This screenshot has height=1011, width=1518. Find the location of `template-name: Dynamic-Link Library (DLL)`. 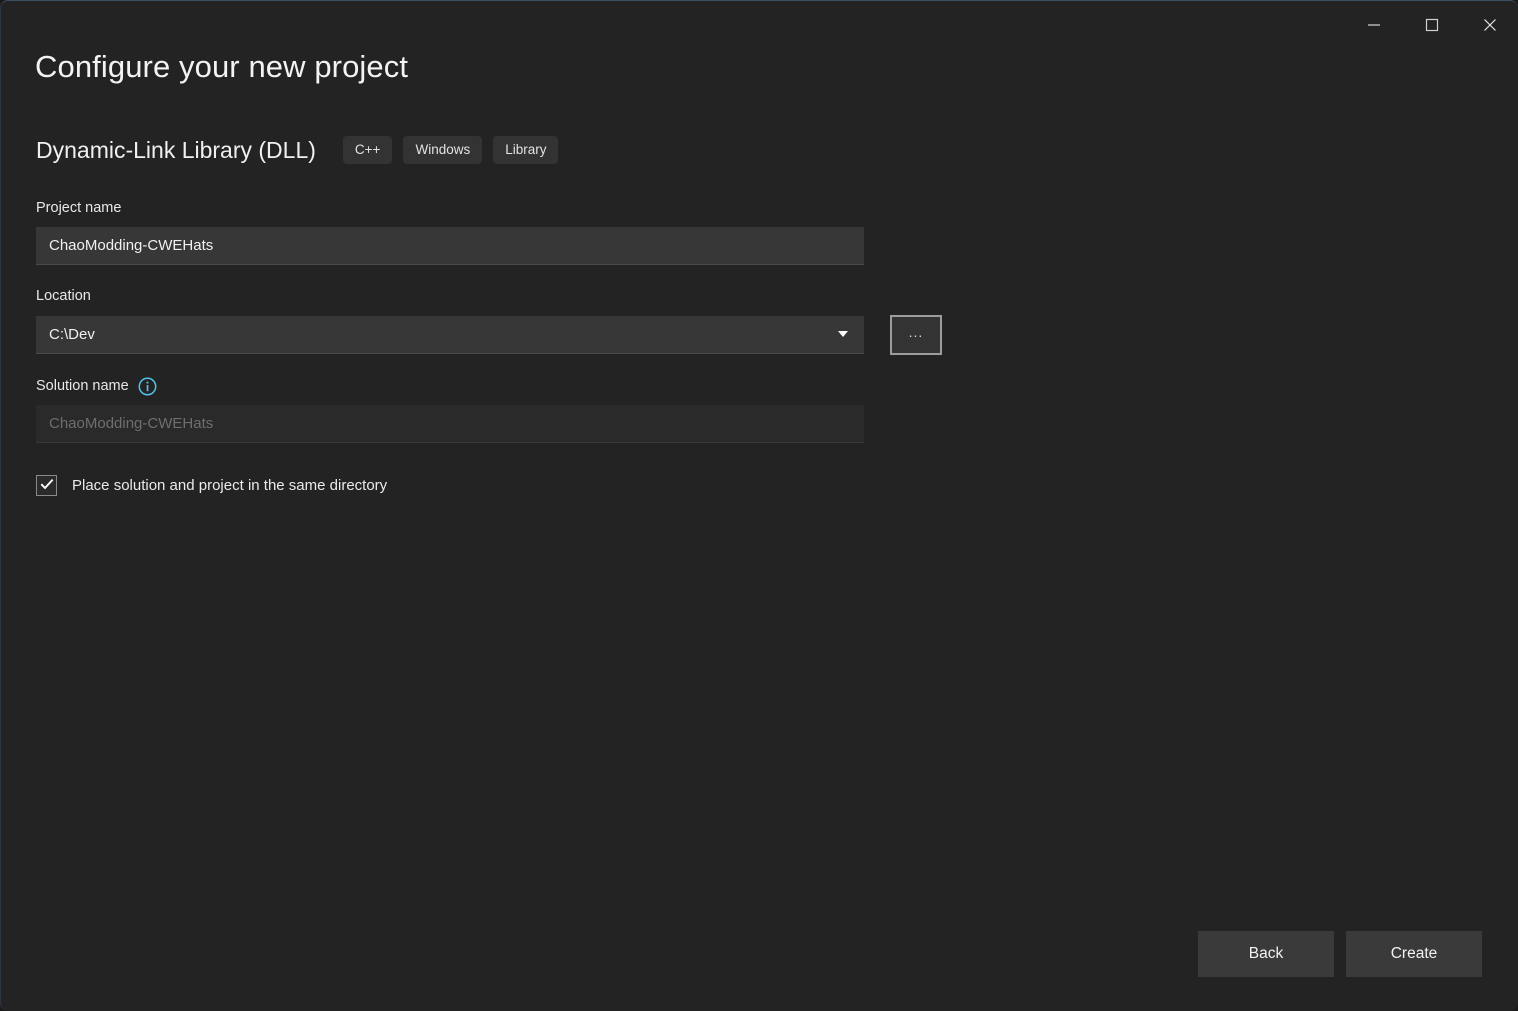

template-name: Dynamic-Link Library (DLL) is located at coordinates (176, 150).